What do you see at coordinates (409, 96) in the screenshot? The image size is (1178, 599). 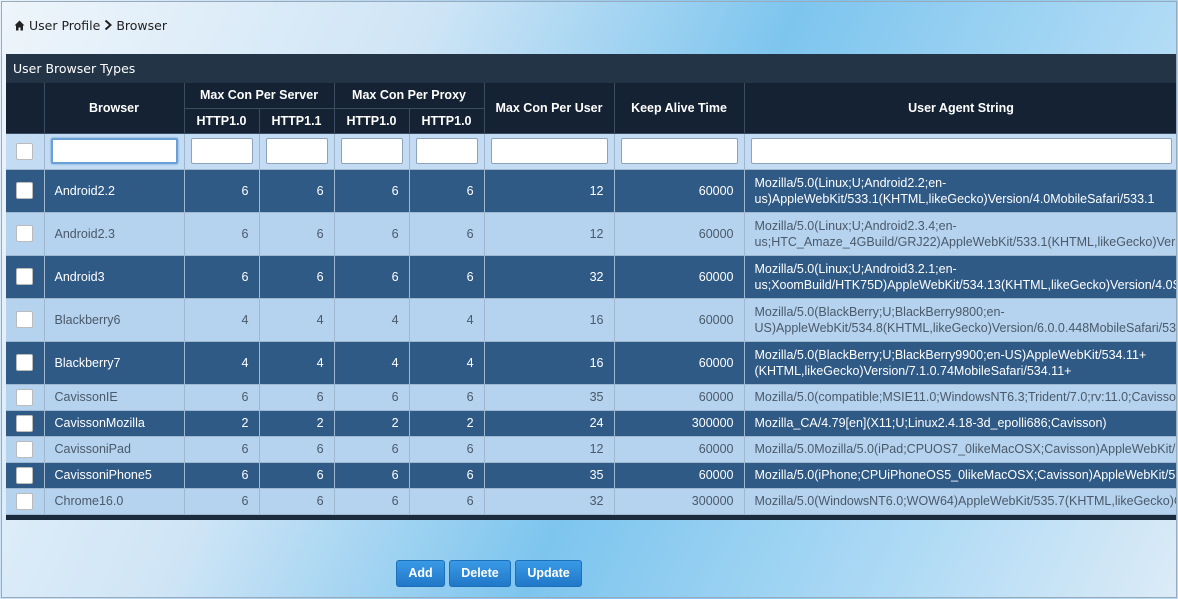 I see `header-max-con-per-proxy: Max Con Per Proxy` at bounding box center [409, 96].